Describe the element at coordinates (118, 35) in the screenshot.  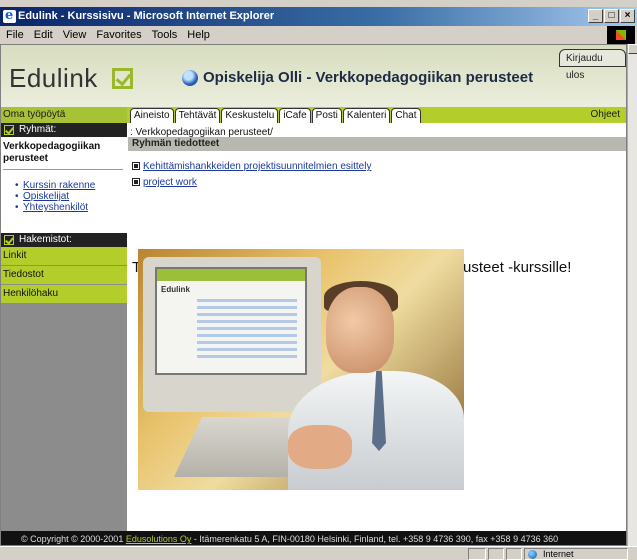
I see `menu-favorites: Favorites` at that location.